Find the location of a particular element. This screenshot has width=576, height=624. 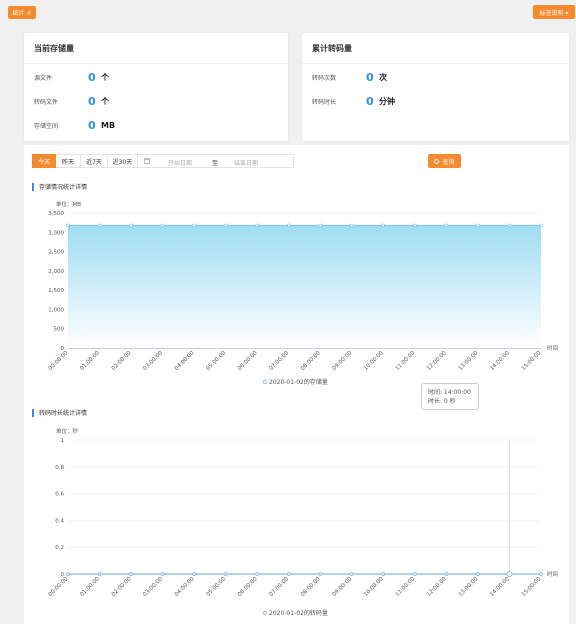

search-icon is located at coordinates (437, 161).